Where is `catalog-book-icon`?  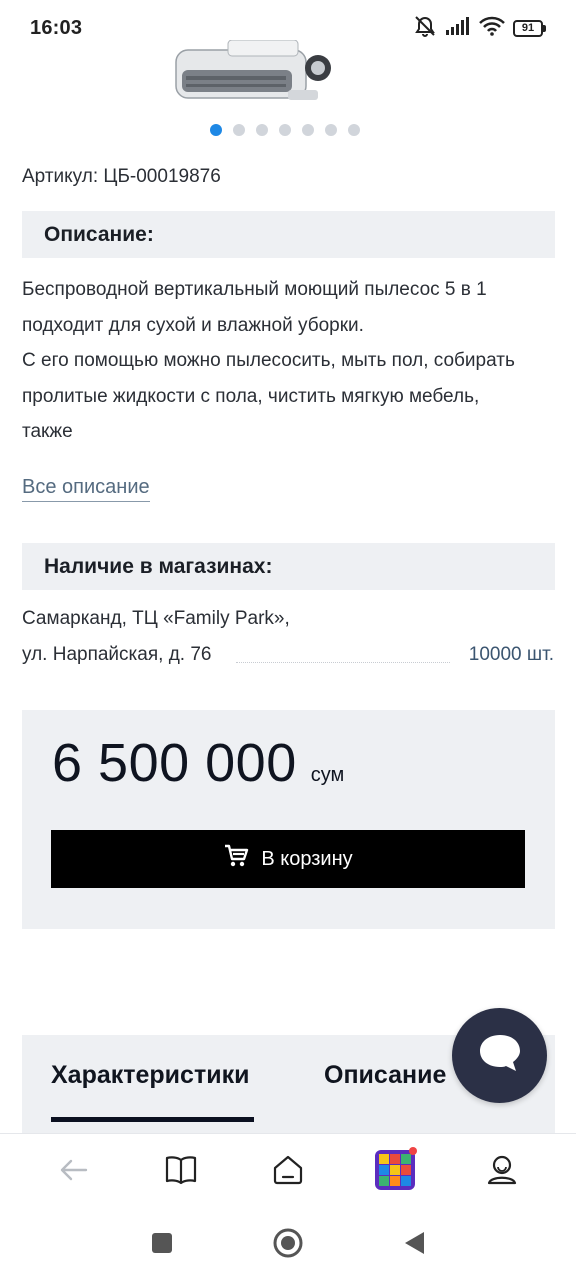 catalog-book-icon is located at coordinates (181, 1172).